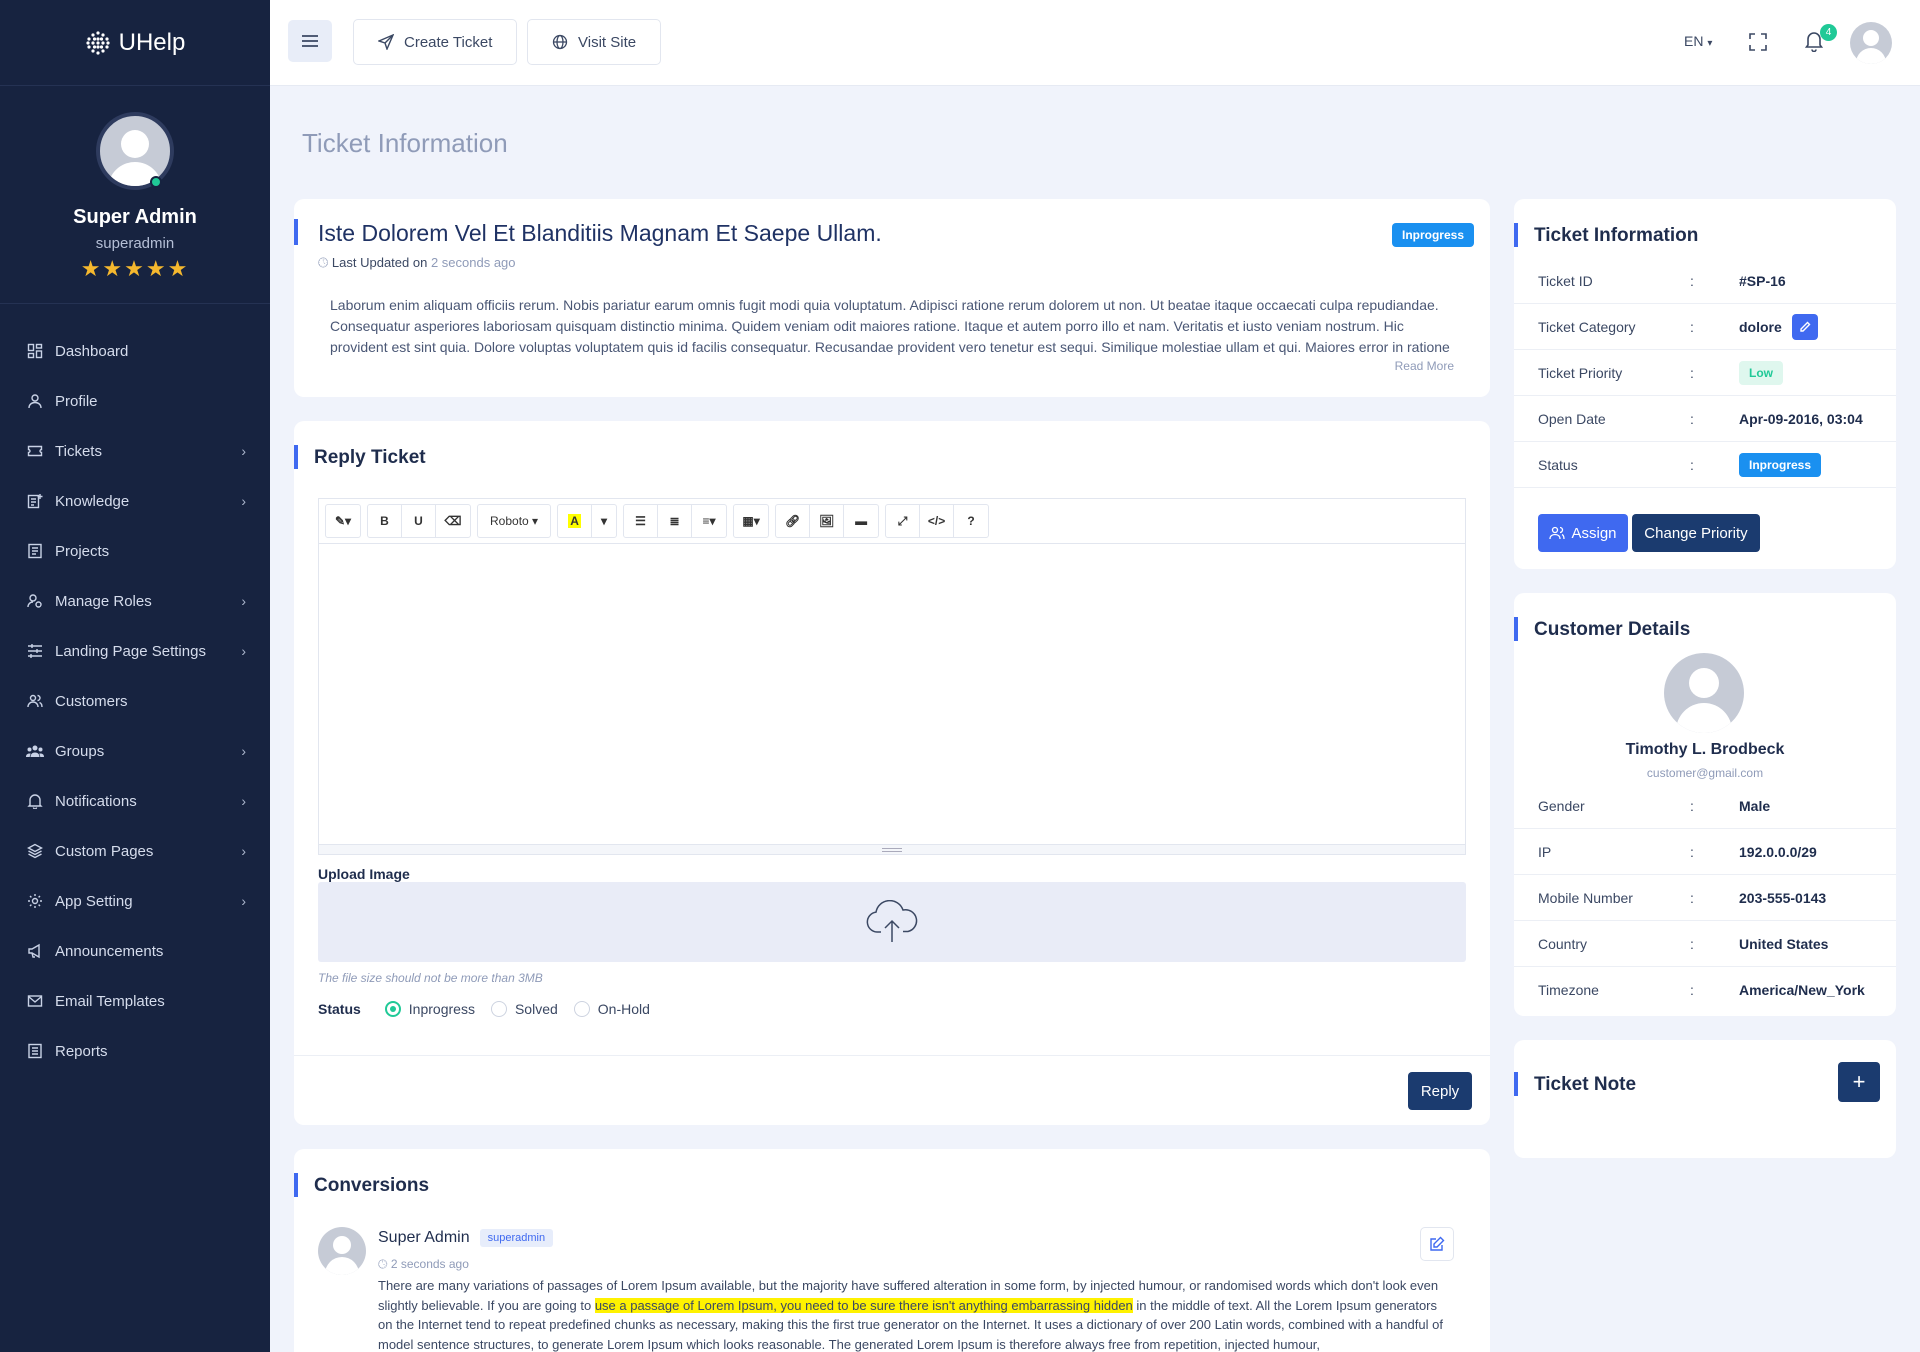 The width and height of the screenshot is (1920, 1352). Describe the element at coordinates (92, 501) in the screenshot. I see `sidebar-item-label: Knowledge` at that location.